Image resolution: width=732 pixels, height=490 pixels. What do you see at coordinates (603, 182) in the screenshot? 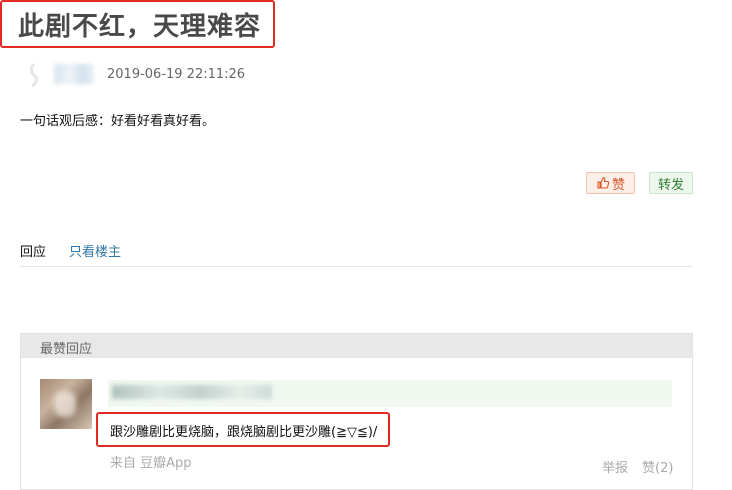
I see `thumbs-up-icon` at bounding box center [603, 182].